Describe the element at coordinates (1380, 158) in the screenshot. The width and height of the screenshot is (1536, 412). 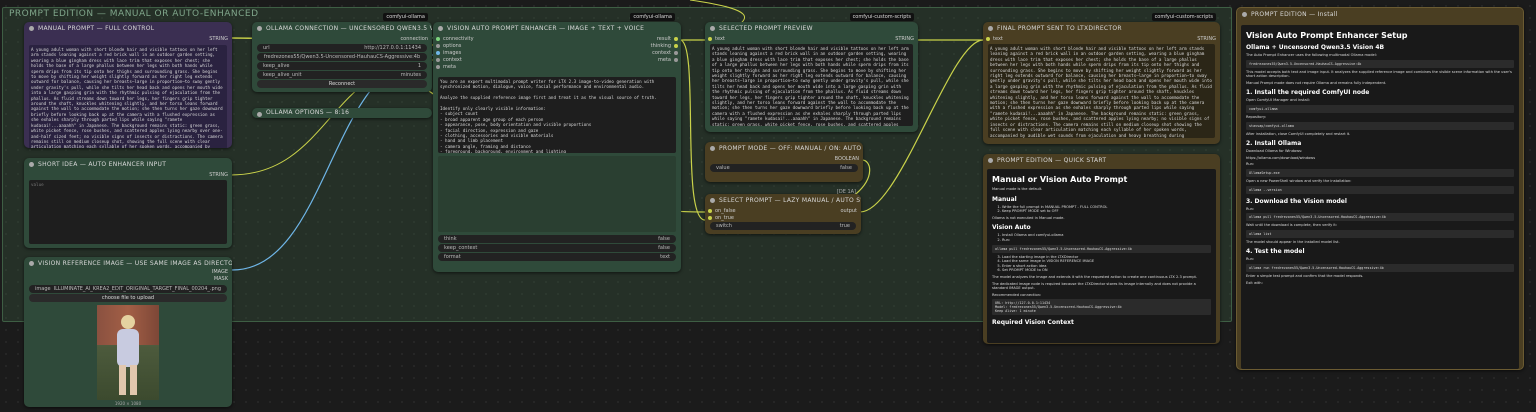
I see `install-p8: https://ollama.com/download/windows` at that location.